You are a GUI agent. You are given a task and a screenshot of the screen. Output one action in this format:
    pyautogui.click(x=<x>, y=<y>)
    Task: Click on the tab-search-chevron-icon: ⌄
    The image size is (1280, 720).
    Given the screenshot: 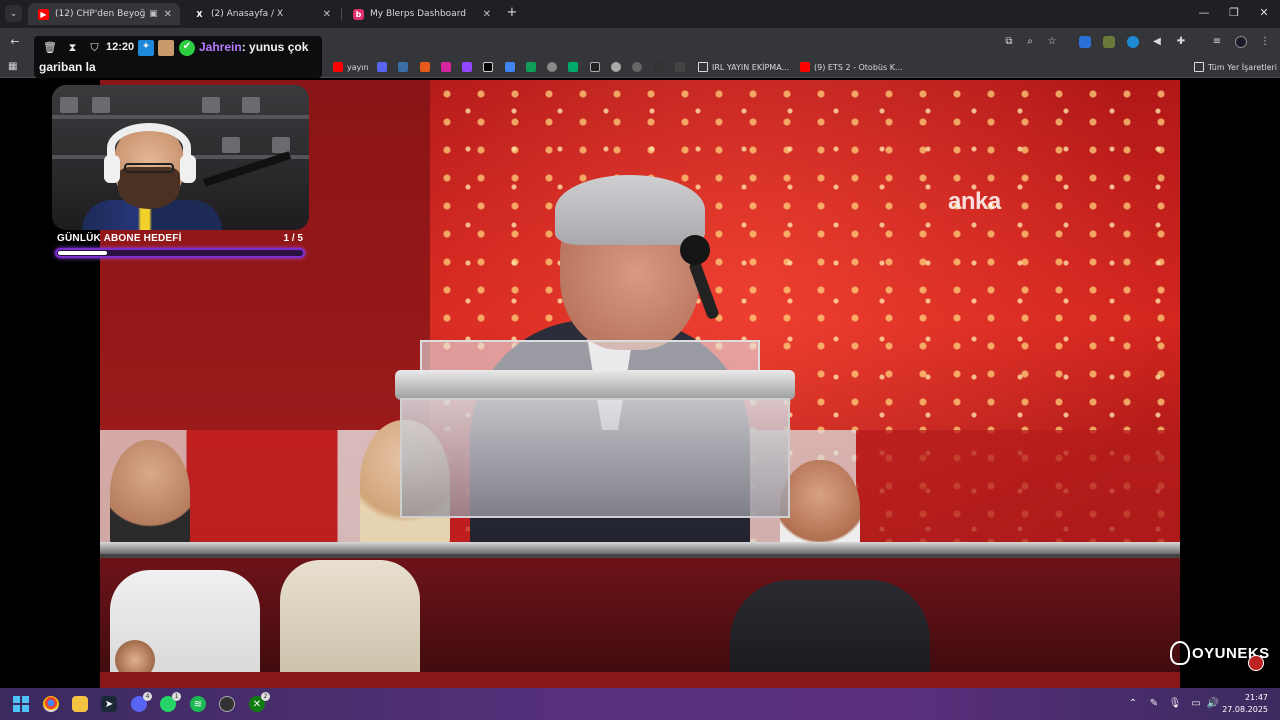 What is the action you would take?
    pyautogui.click(x=13, y=13)
    